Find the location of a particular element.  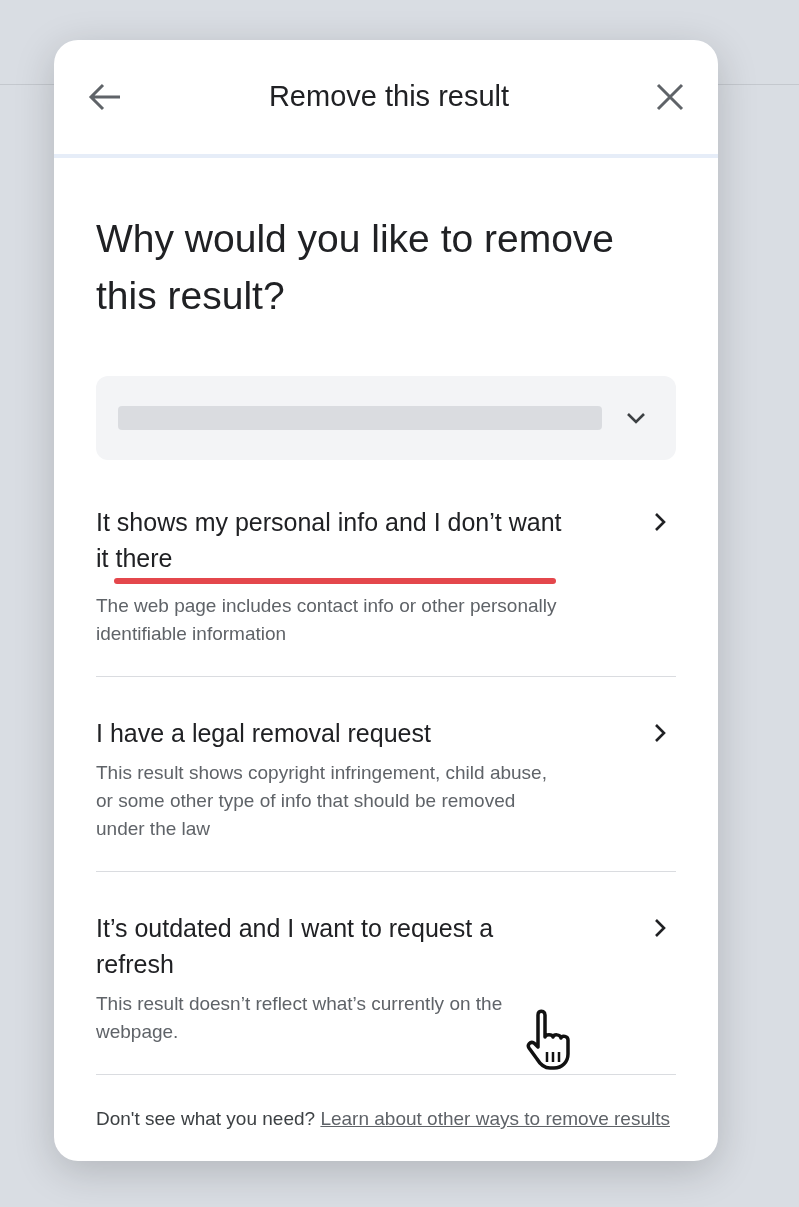

option-description: This result doesn’t reflect what’s currently on the webpage. is located at coordinates (300, 1018).